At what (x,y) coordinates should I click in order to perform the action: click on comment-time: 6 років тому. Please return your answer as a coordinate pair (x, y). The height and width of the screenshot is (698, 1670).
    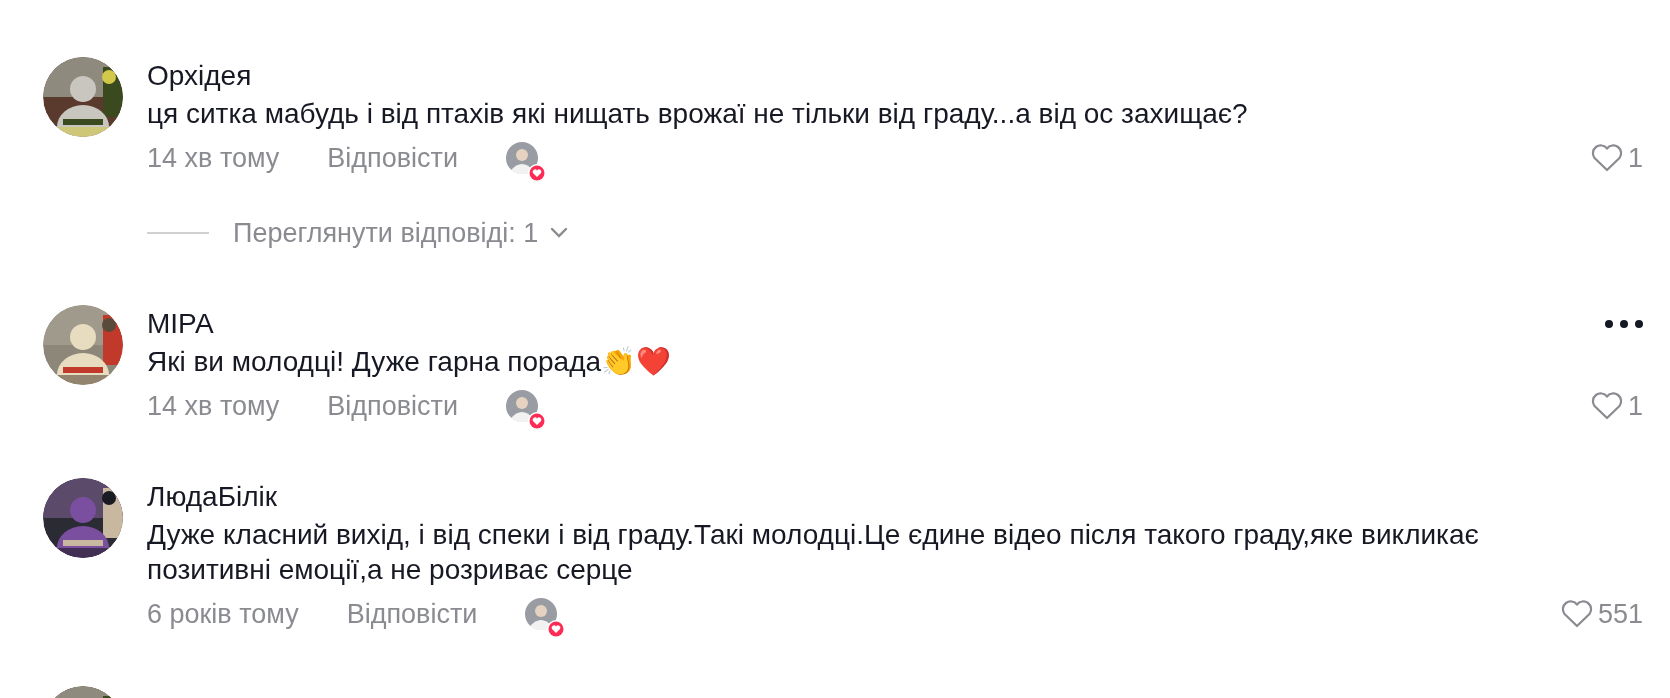
    Looking at the image, I should click on (223, 614).